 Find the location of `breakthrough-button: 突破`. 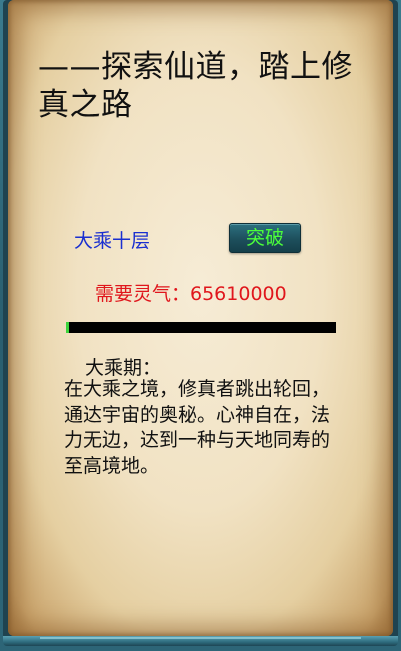

breakthrough-button: 突破 is located at coordinates (265, 238).